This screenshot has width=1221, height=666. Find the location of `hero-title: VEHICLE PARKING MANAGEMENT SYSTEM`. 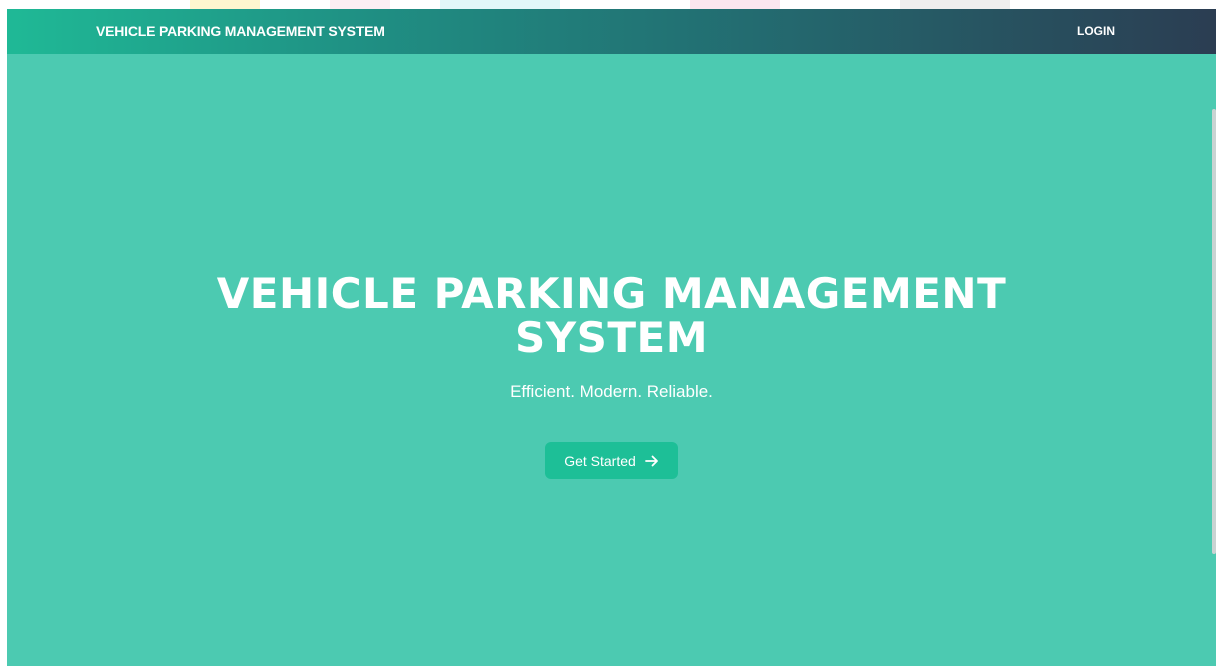

hero-title: VEHICLE PARKING MANAGEMENT SYSTEM is located at coordinates (611, 315).